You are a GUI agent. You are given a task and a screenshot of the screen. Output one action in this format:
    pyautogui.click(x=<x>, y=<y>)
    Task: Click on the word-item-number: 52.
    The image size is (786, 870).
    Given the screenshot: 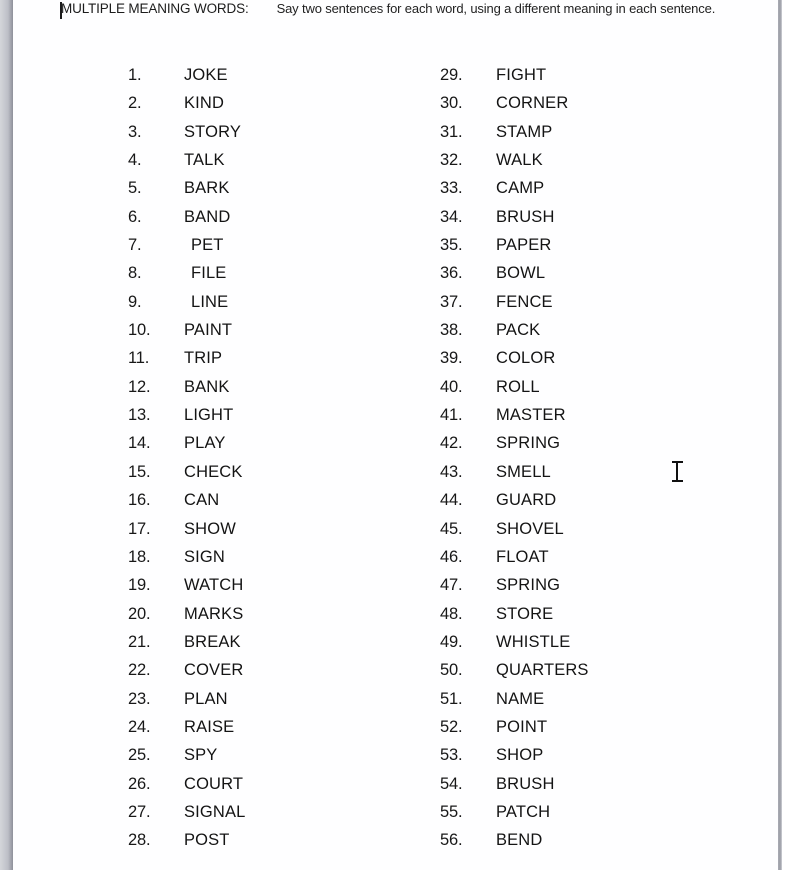 What is the action you would take?
    pyautogui.click(x=451, y=726)
    